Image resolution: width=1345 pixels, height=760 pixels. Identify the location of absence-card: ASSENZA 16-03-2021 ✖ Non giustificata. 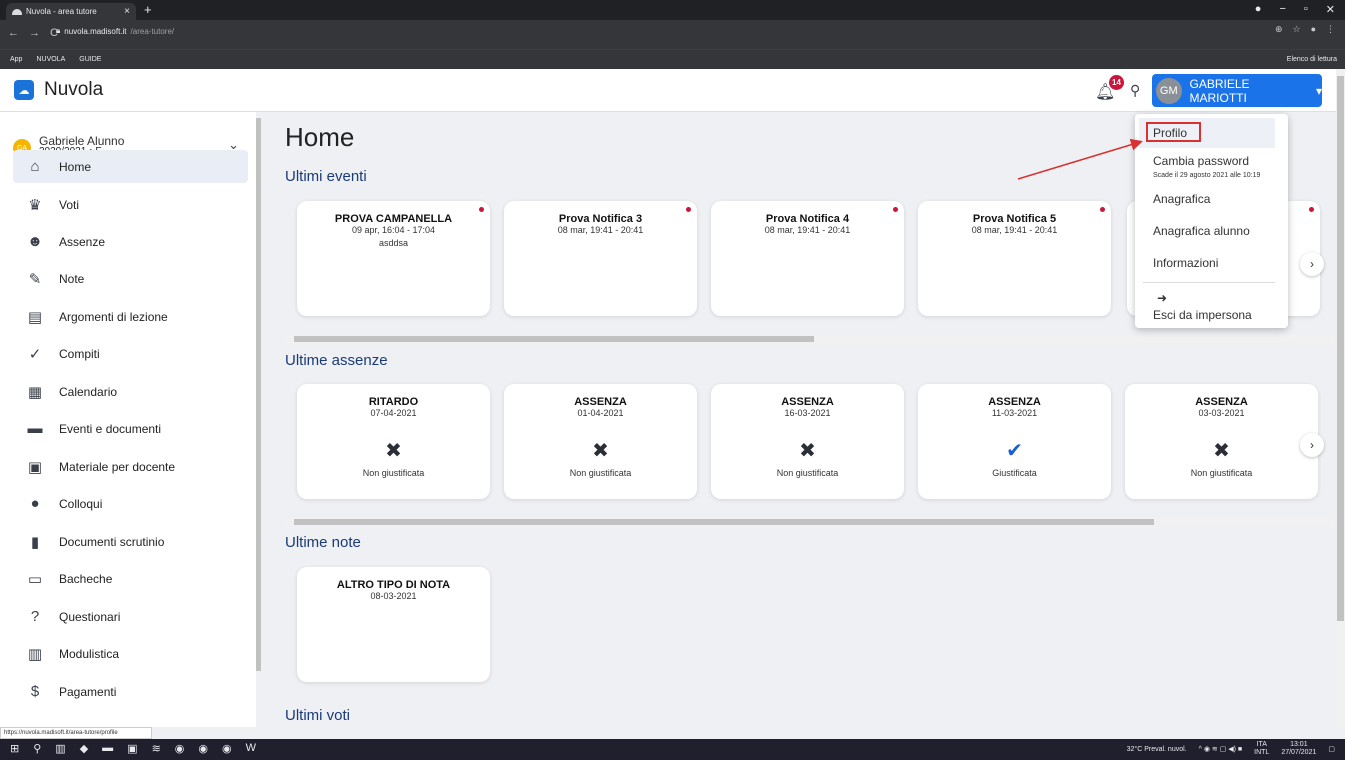
(807, 441).